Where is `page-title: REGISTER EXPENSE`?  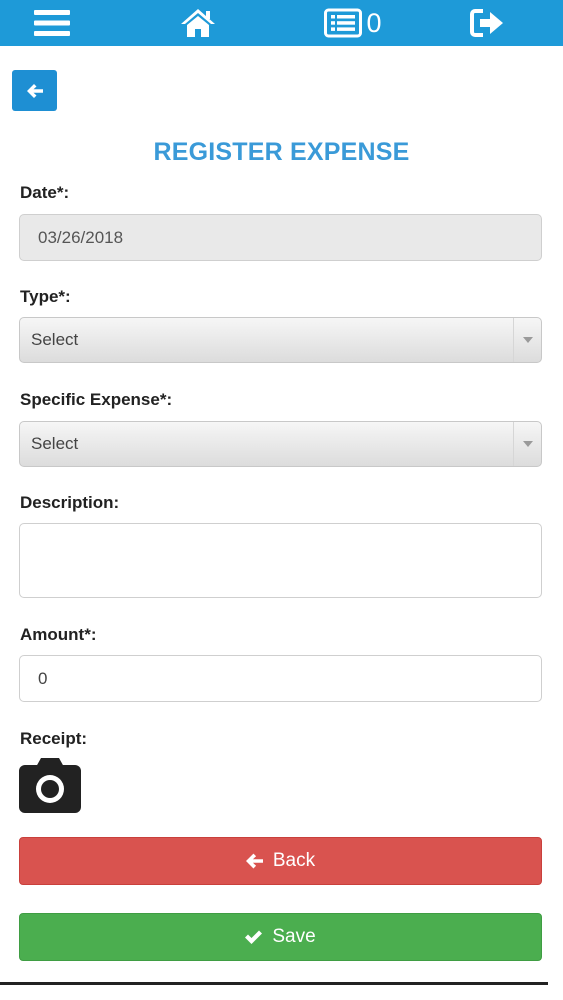
page-title: REGISTER EXPENSE is located at coordinates (281, 152).